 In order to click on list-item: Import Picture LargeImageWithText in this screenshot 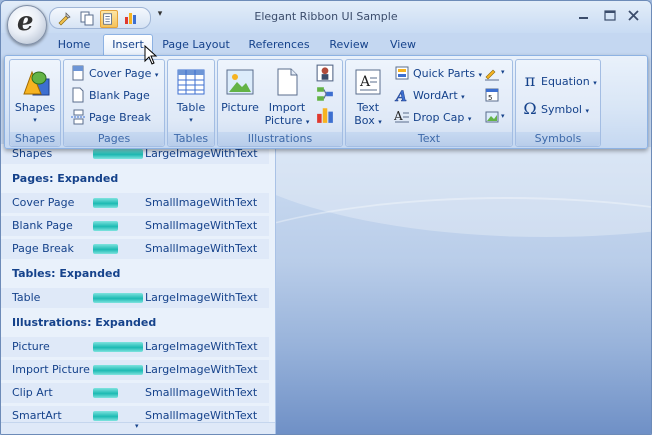, I will do `click(135, 370)`.